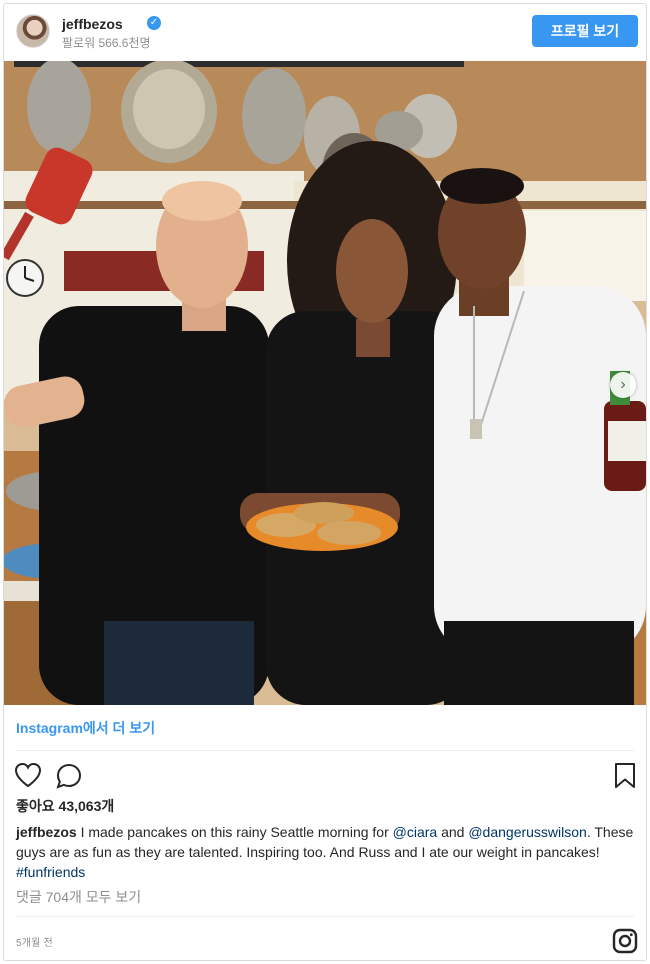  Describe the element at coordinates (85, 728) in the screenshot. I see `view-more-on-instagram-link: Instagram에서 더 보기` at that location.